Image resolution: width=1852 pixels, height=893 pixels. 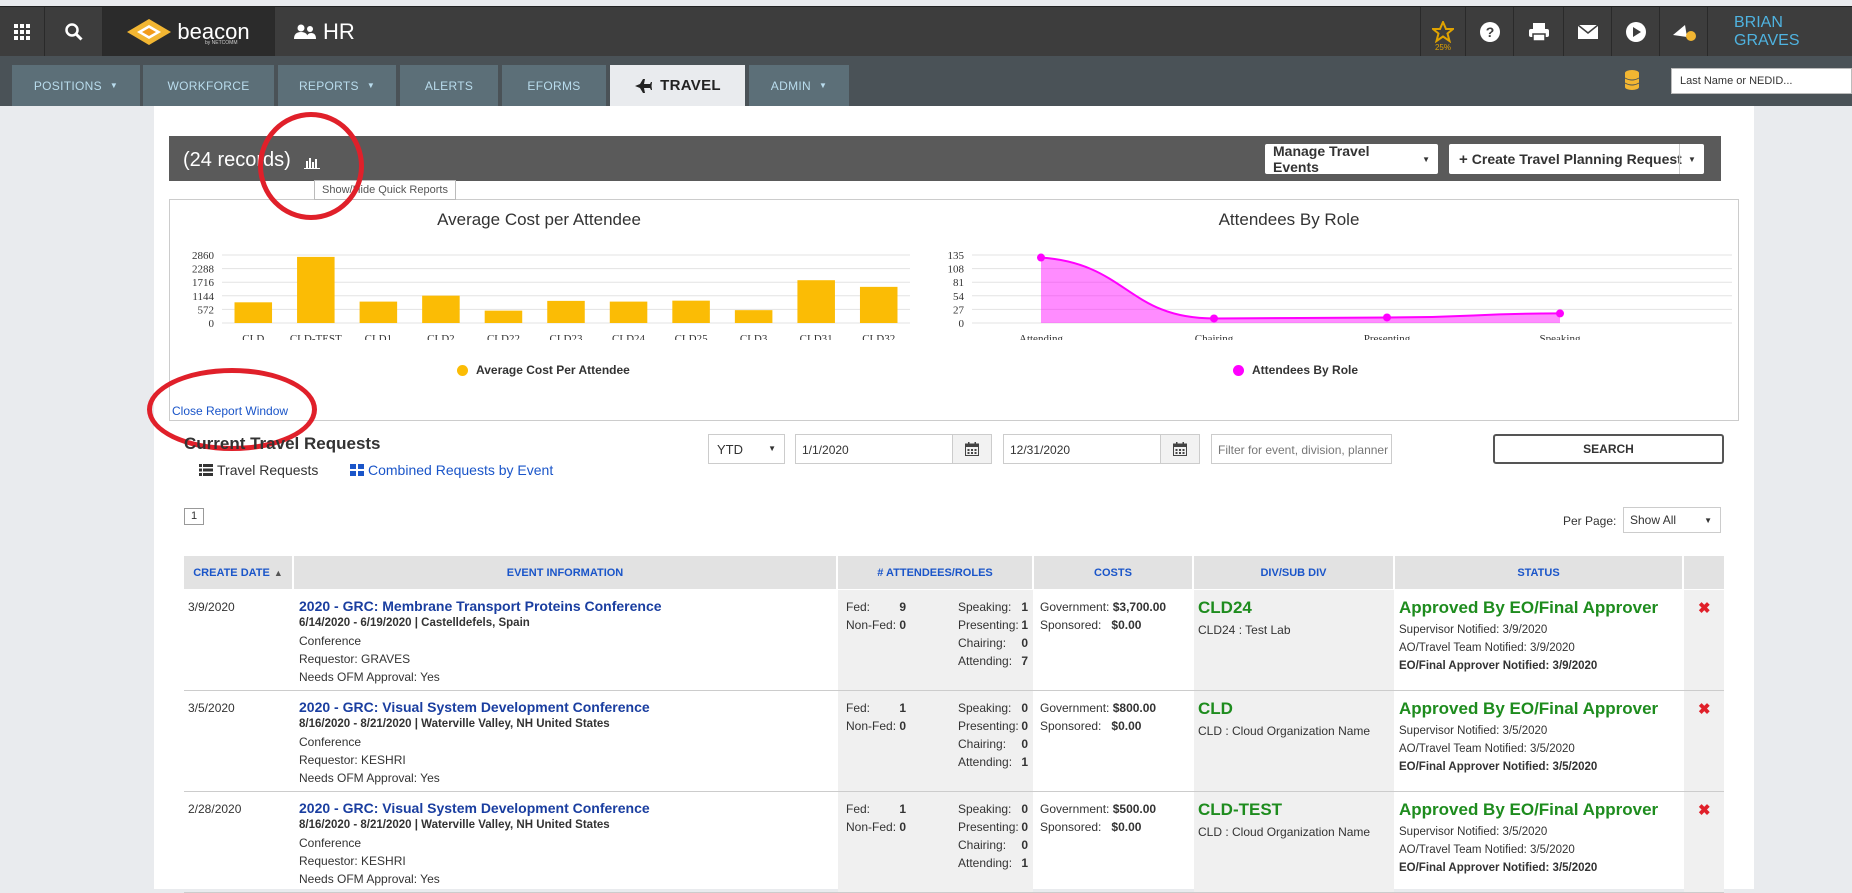 I want to click on col-header-event-information: EVENT INFORMATION, so click(x=565, y=572).